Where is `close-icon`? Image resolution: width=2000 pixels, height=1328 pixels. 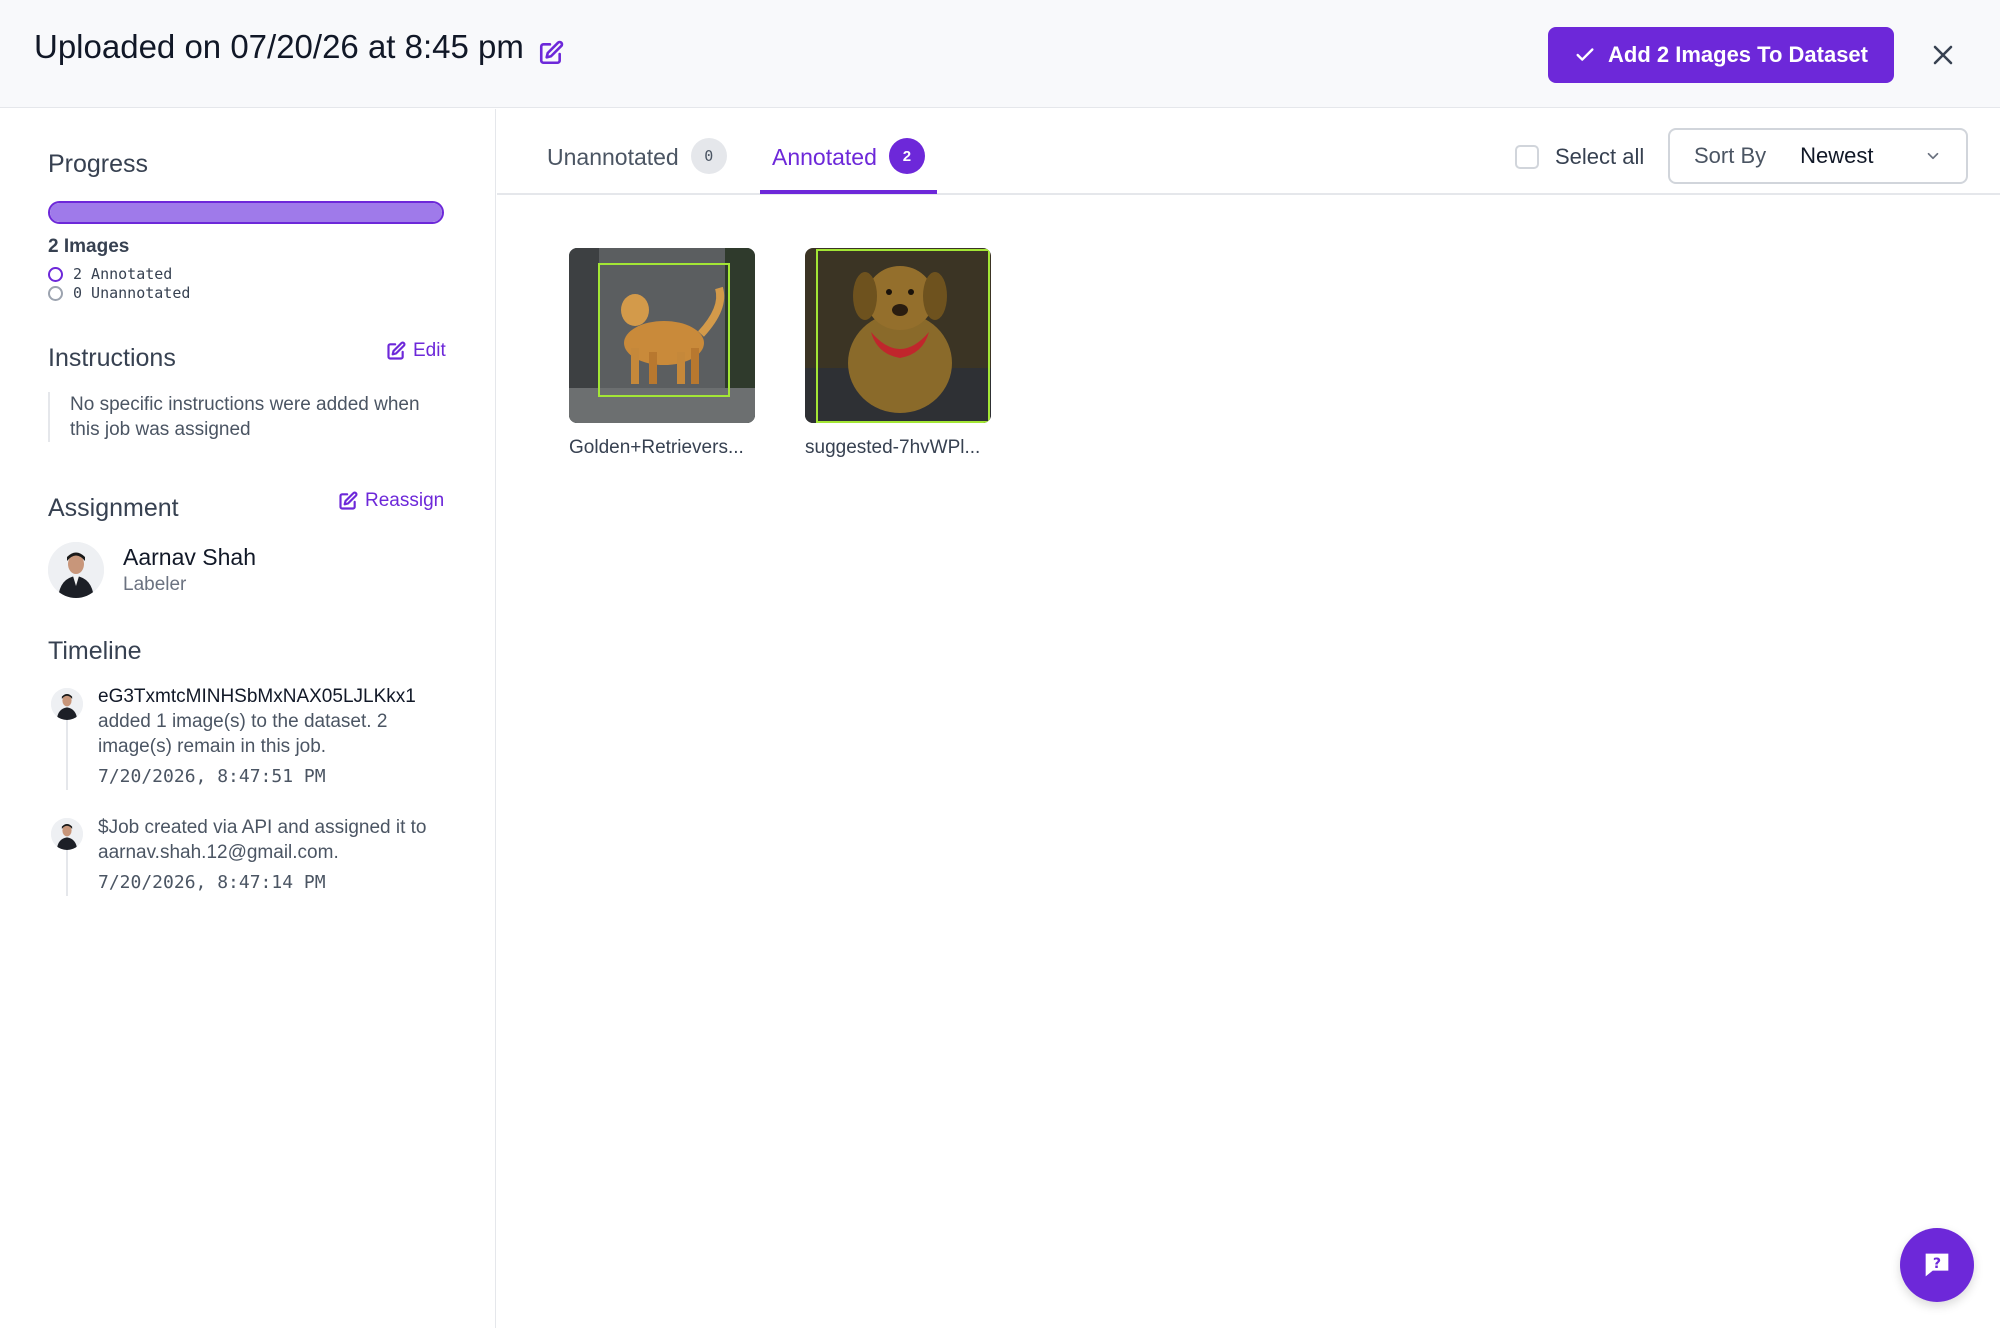 close-icon is located at coordinates (1943, 55).